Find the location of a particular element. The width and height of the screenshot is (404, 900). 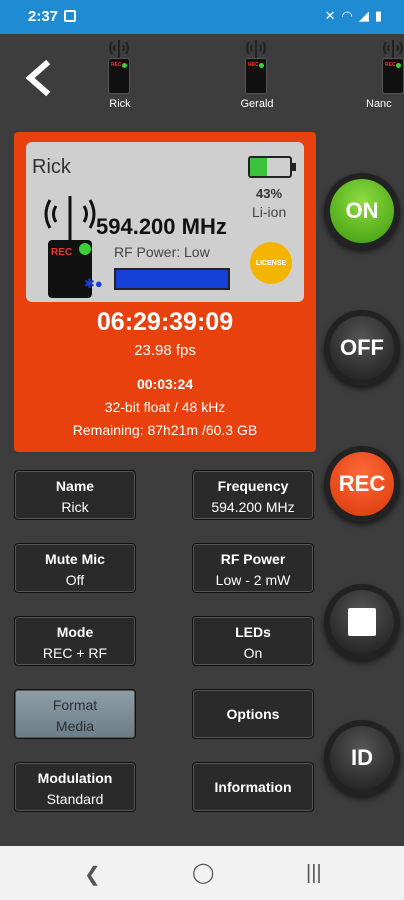

format-media-button: Format Media is located at coordinates (75, 714).